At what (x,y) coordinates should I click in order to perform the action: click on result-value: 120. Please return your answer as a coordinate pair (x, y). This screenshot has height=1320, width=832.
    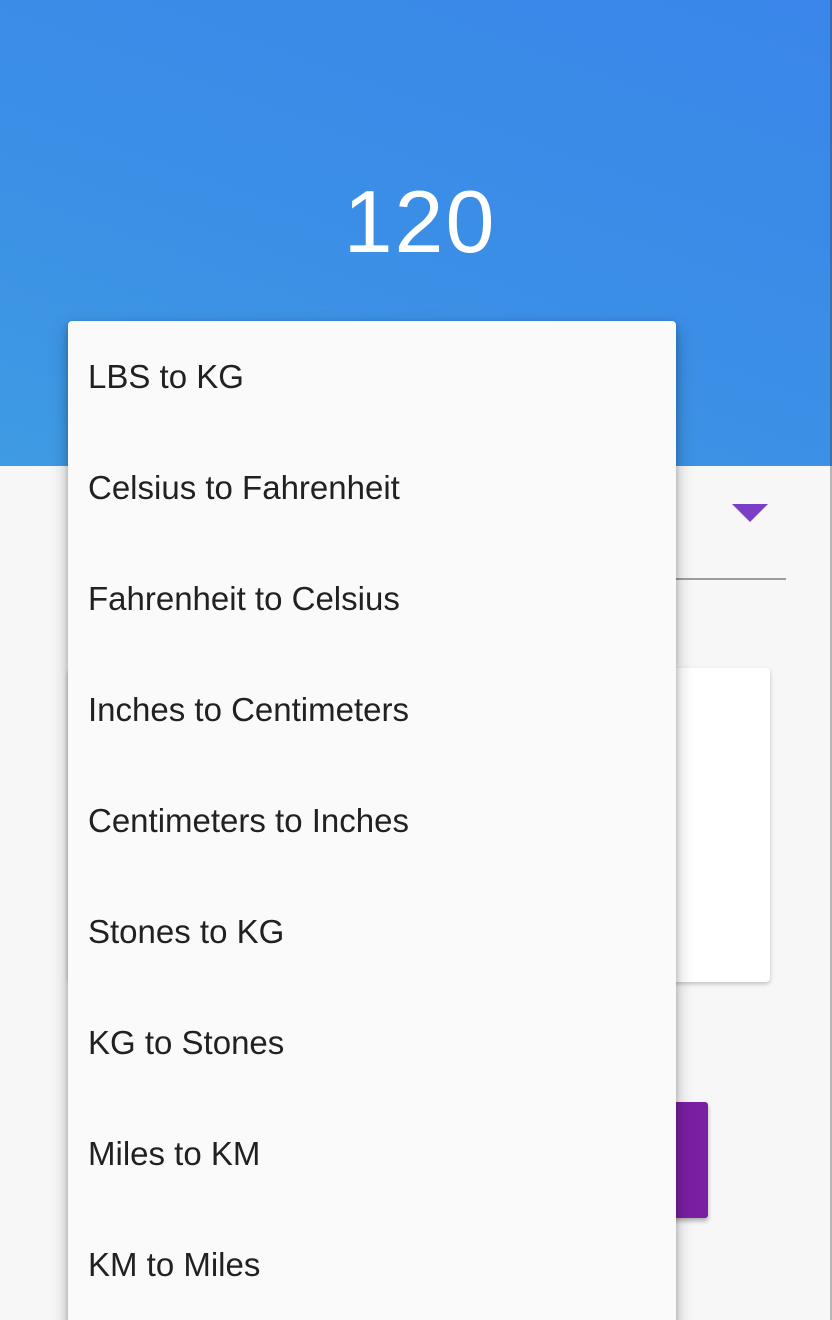
    Looking at the image, I should click on (420, 221).